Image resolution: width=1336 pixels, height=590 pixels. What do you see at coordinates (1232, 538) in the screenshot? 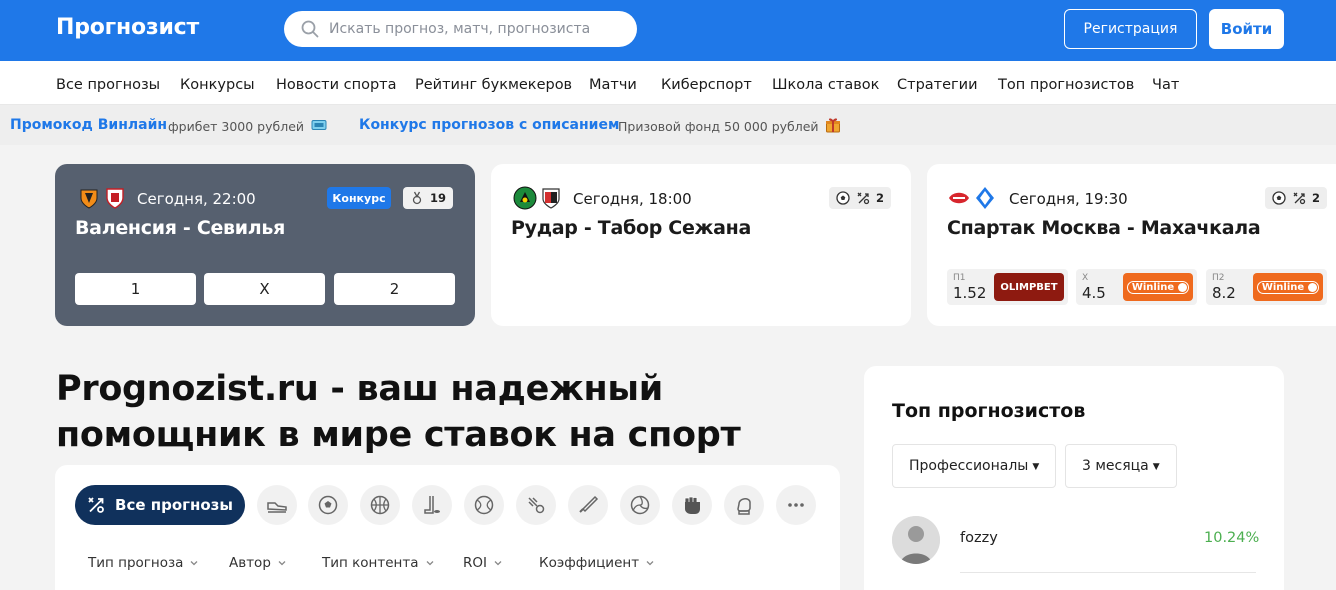
I see `tipster-roi: 10.24%` at bounding box center [1232, 538].